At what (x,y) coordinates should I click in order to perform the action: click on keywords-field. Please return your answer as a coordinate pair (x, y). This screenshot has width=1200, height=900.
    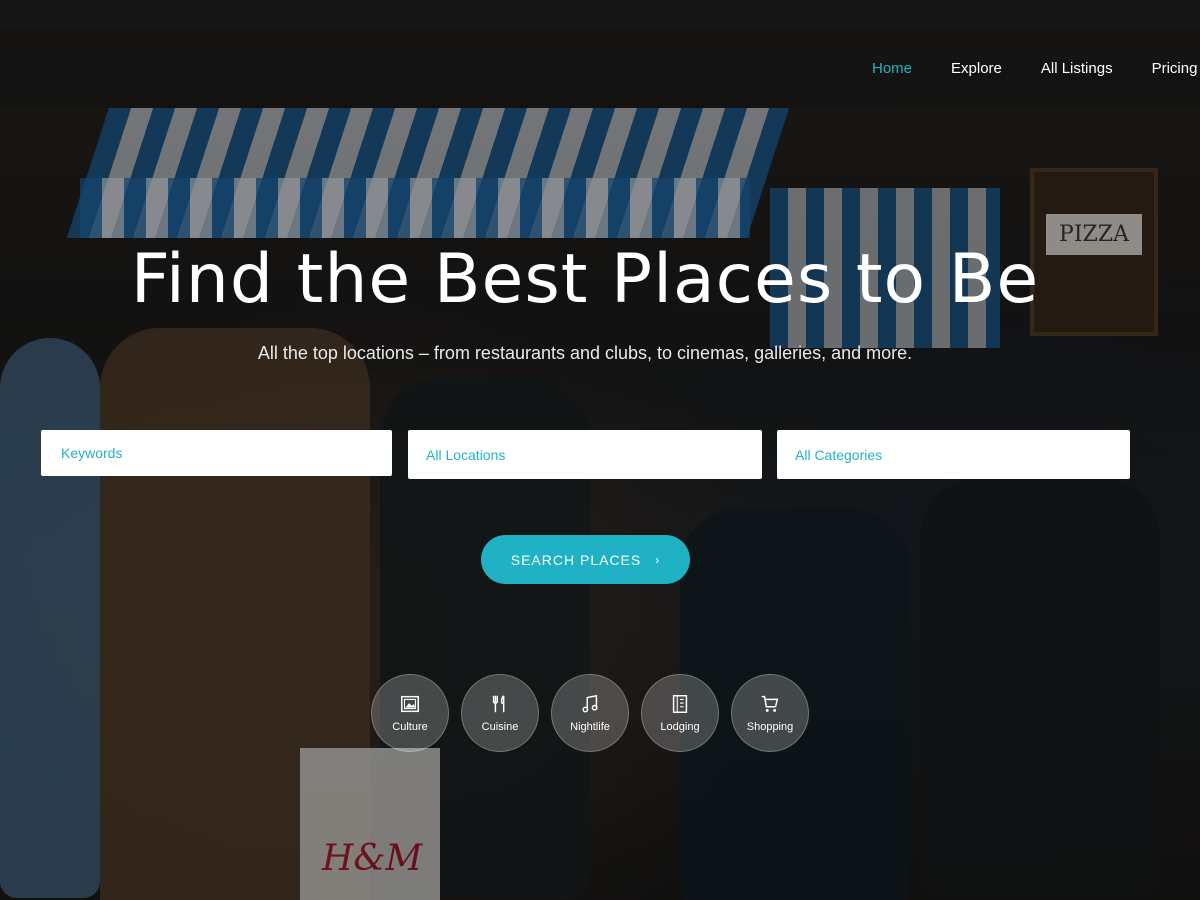
    Looking at the image, I should click on (216, 453).